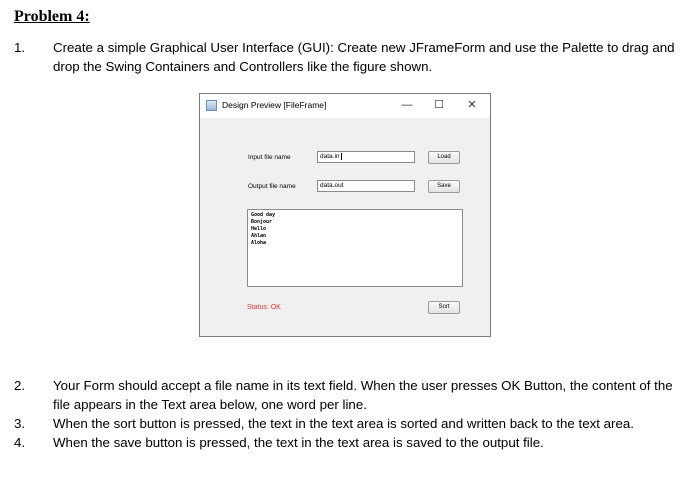 Image resolution: width=700 pixels, height=486 pixels. I want to click on text-area-line: Bonjour, so click(262, 222).